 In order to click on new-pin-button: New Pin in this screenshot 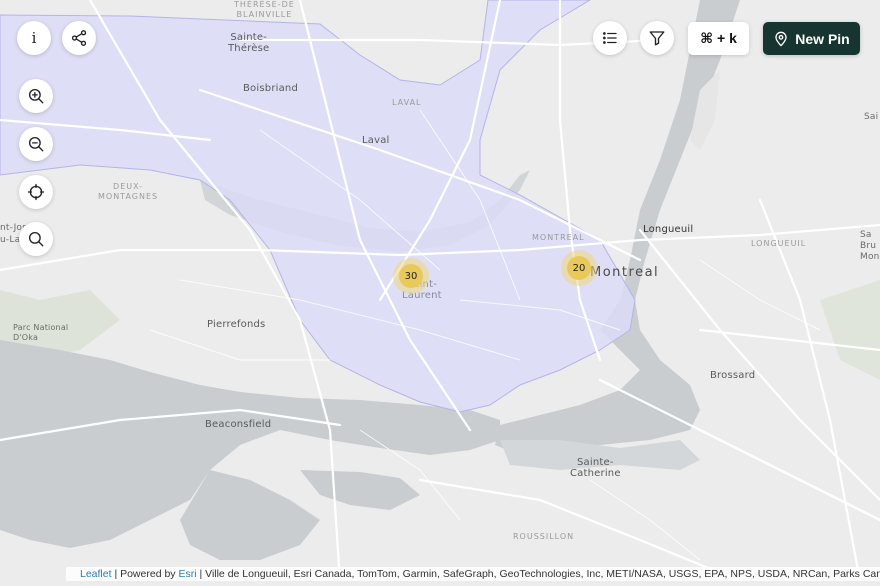, I will do `click(811, 38)`.